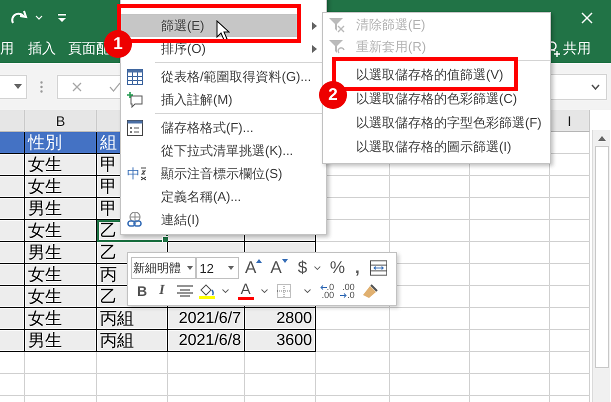 The height and width of the screenshot is (402, 611). I want to click on header-cell: 性別, so click(61, 143).